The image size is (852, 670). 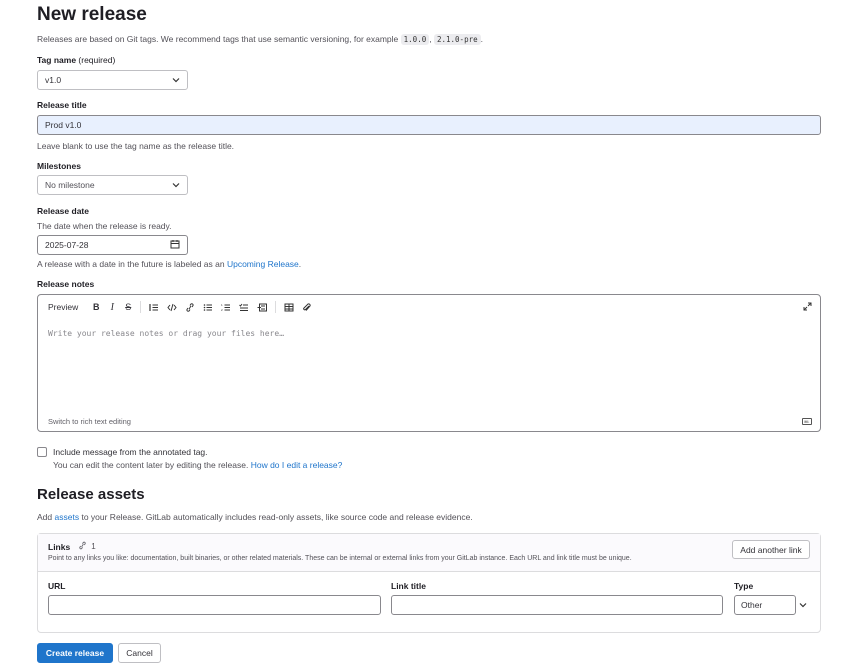 What do you see at coordinates (429, 307) in the screenshot?
I see `editor-toolbar: Preview B I S 12` at bounding box center [429, 307].